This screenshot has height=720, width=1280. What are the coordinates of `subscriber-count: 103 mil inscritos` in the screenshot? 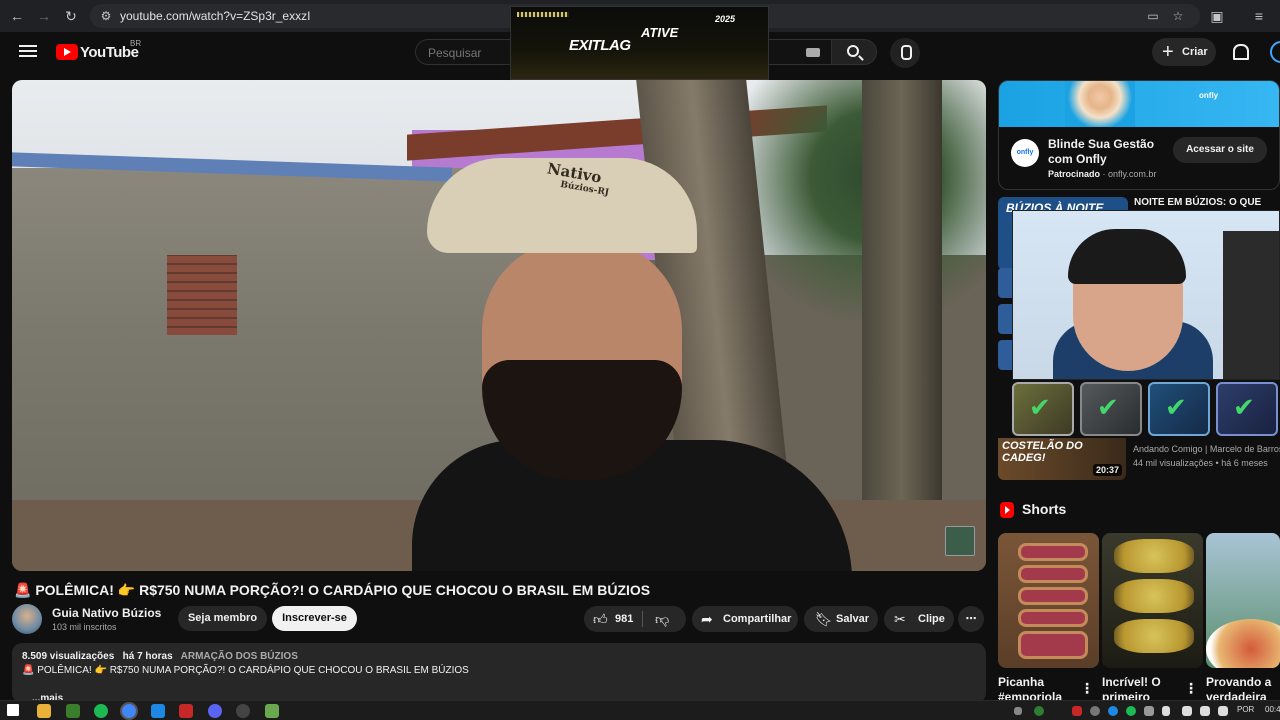 It's located at (84, 627).